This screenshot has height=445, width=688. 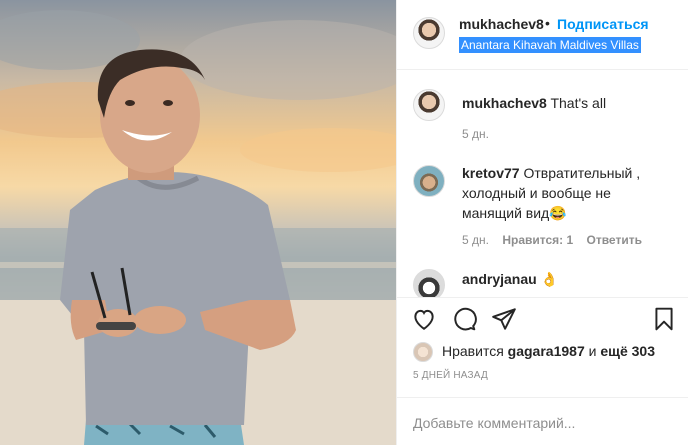 What do you see at coordinates (542, 317) in the screenshot?
I see `post-actions-bar` at bounding box center [542, 317].